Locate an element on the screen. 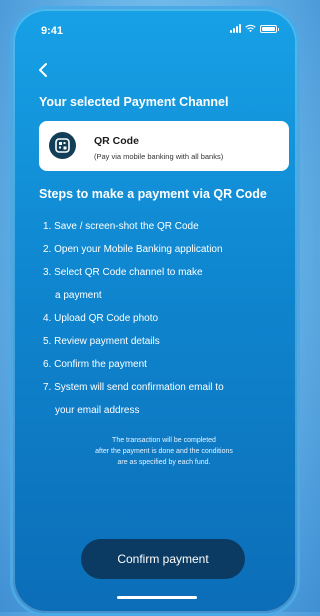 Image resolution: width=320 pixels, height=616 pixels. qr-code-icon is located at coordinates (62, 145).